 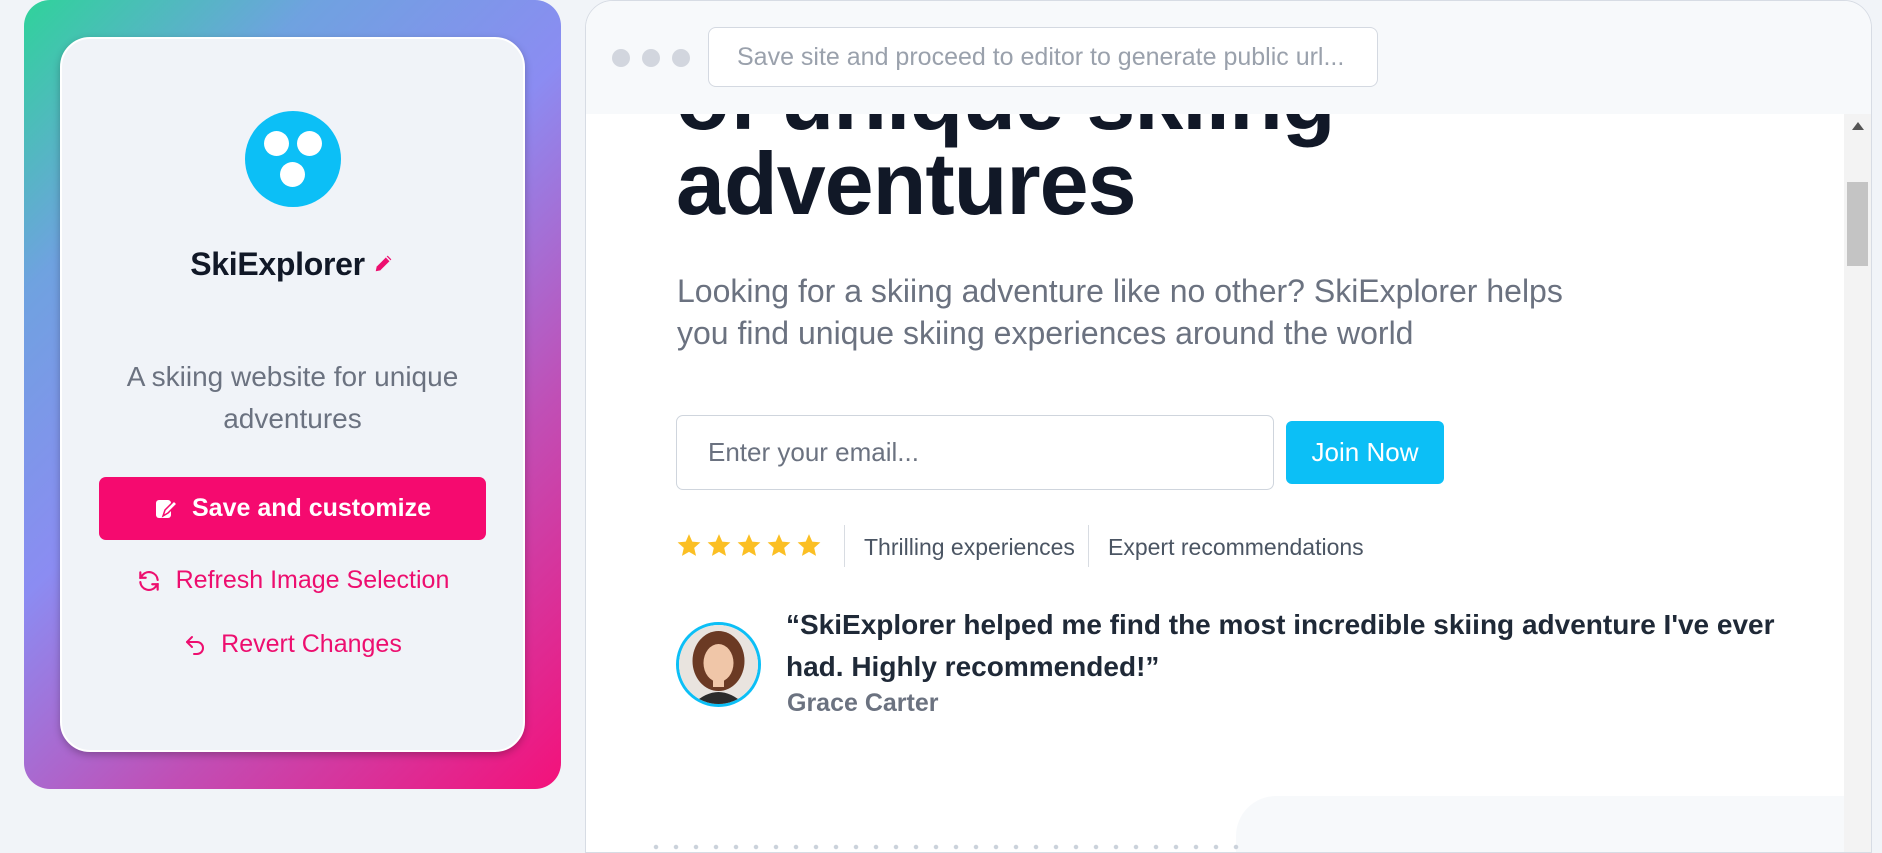 What do you see at coordinates (1857, 483) in the screenshot?
I see `preview-scrollbar` at bounding box center [1857, 483].